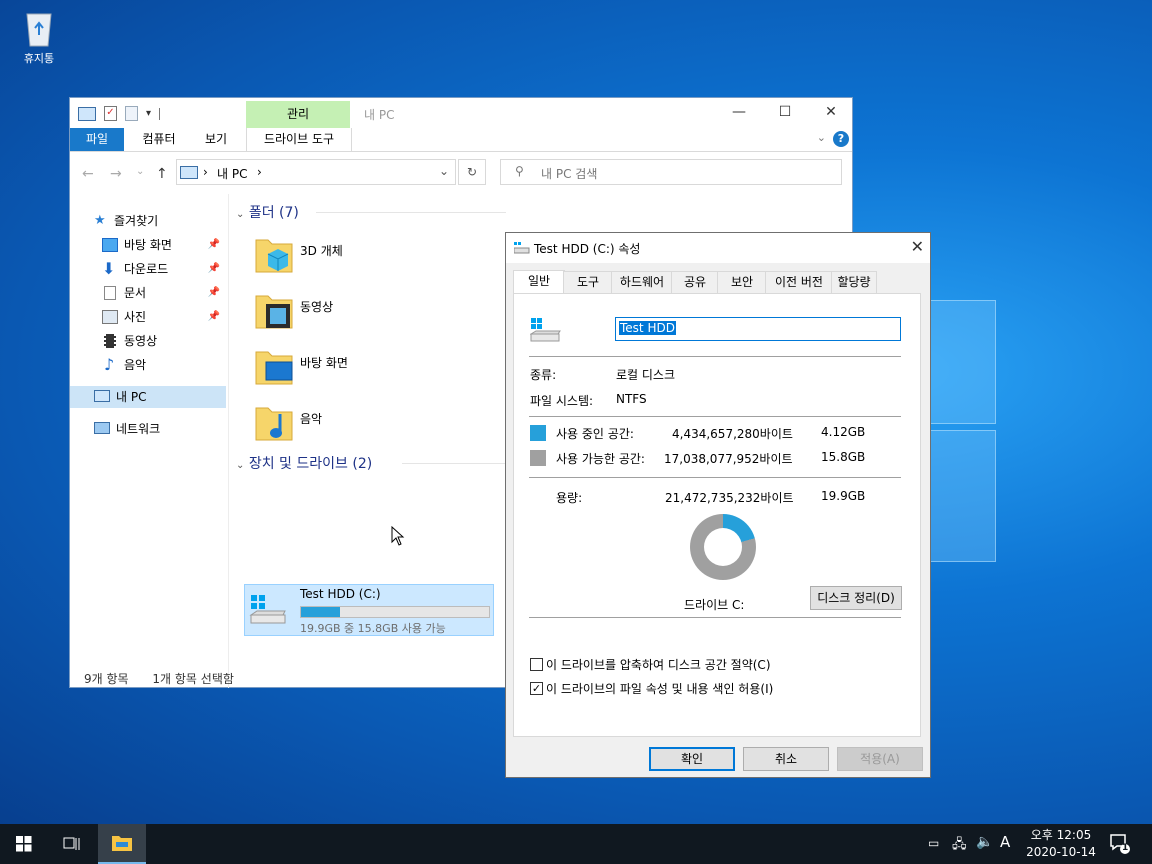 This screenshot has height=864, width=1152. I want to click on tab-quota: 할당량, so click(854, 282).